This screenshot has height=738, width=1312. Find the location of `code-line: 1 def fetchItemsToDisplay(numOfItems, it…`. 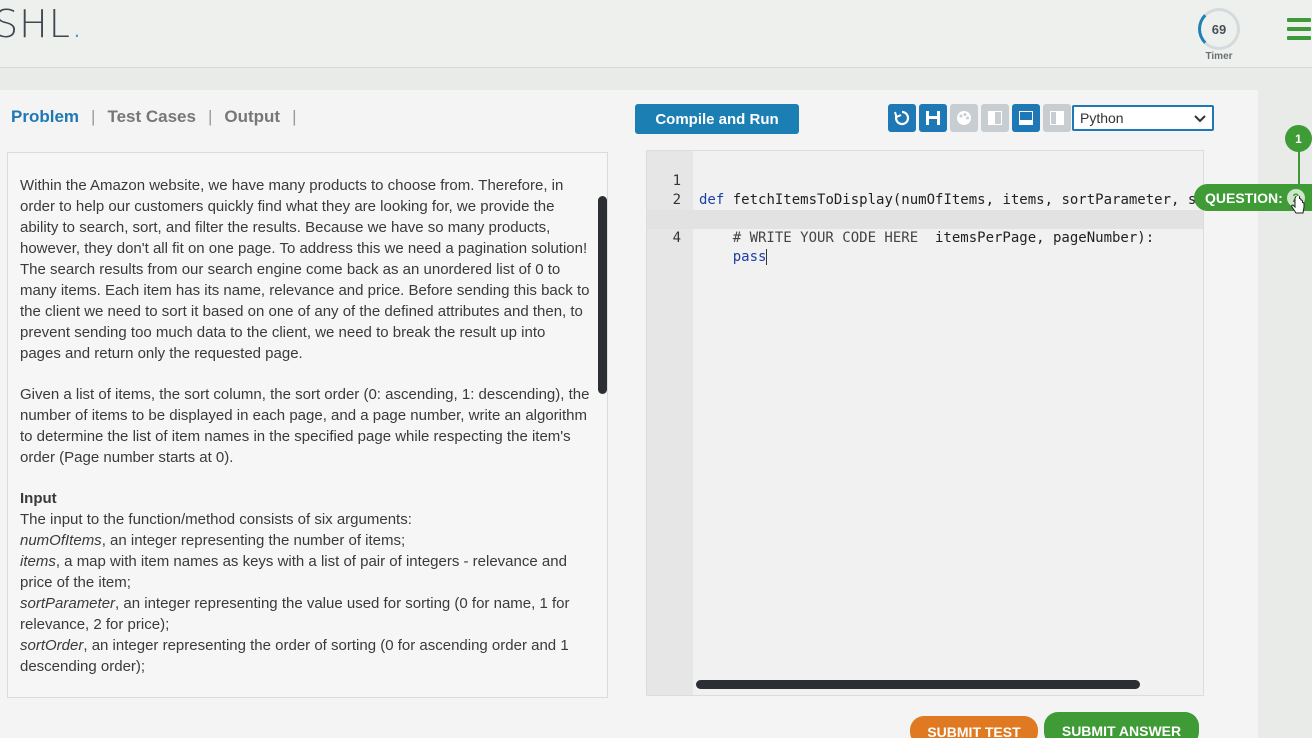

code-line: 1 def fetchItemsToDisplay(numOfItems, it… is located at coordinates (925, 180).